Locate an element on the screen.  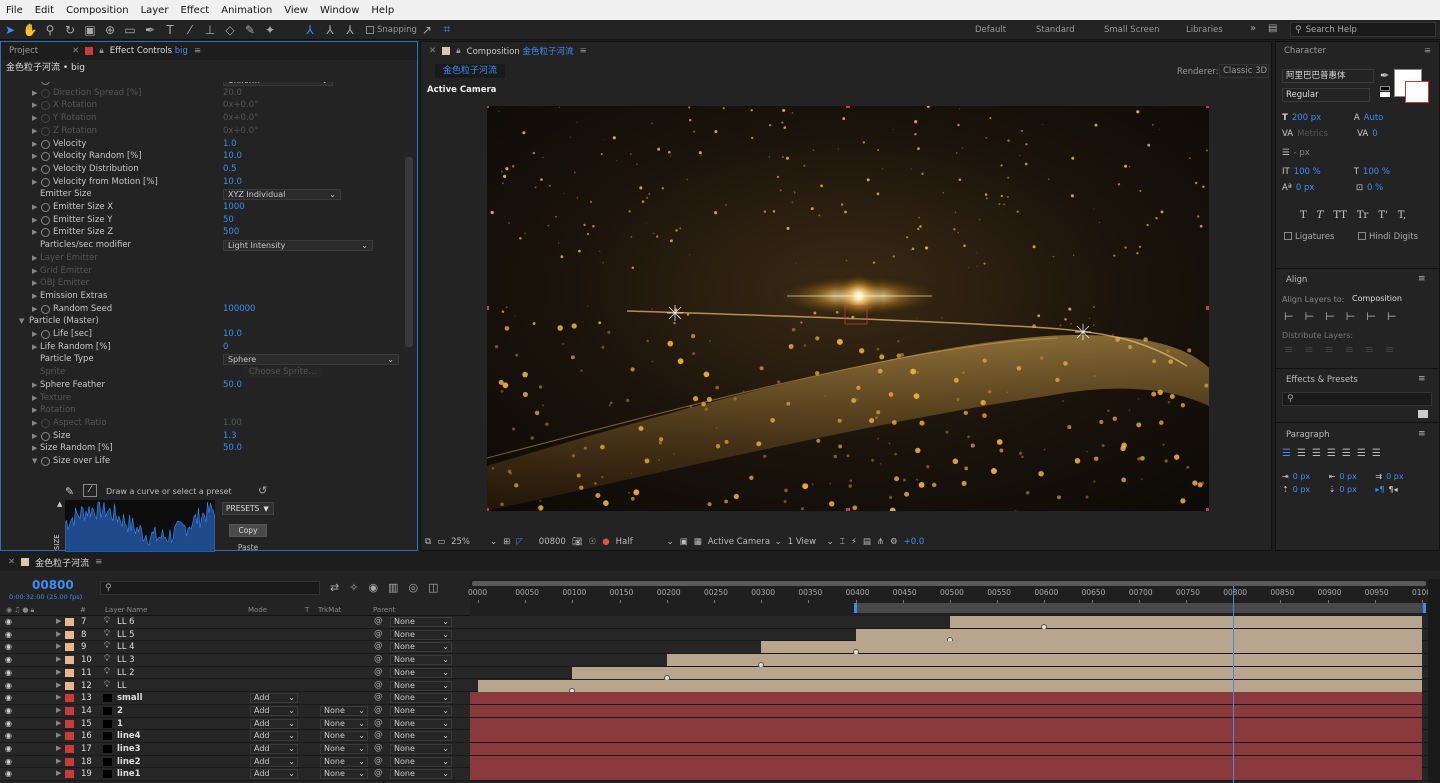
menu-window: Window is located at coordinates (339, 10).